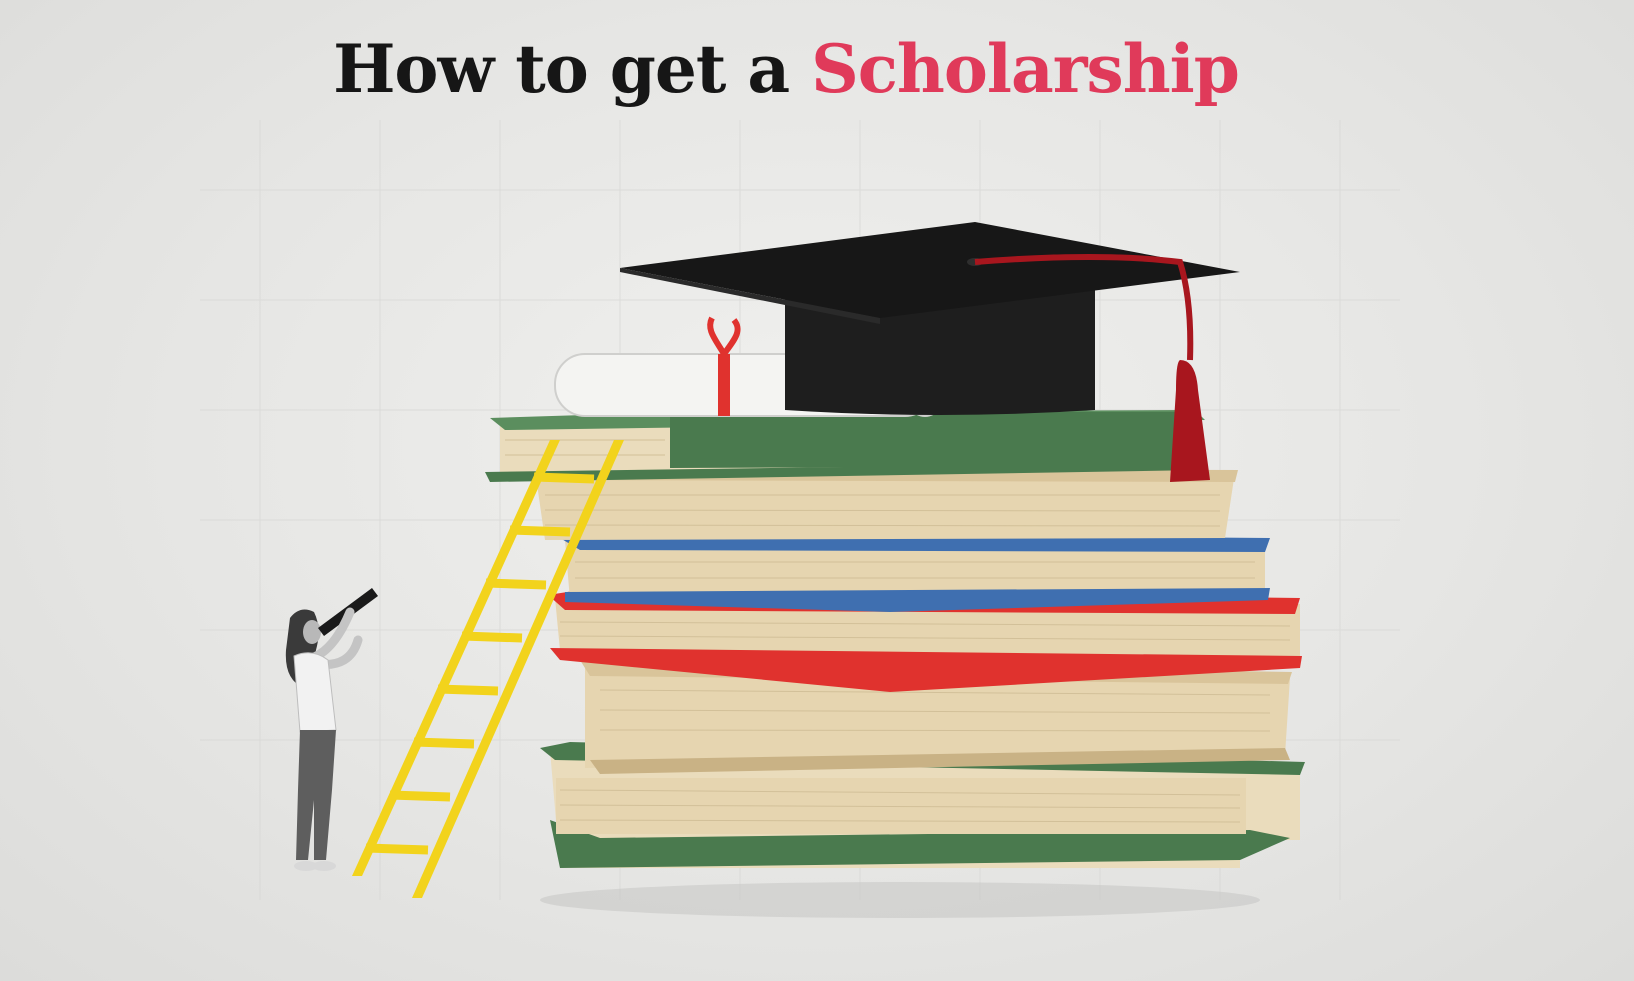  I want to click on book-green-top, so click(845, 446).